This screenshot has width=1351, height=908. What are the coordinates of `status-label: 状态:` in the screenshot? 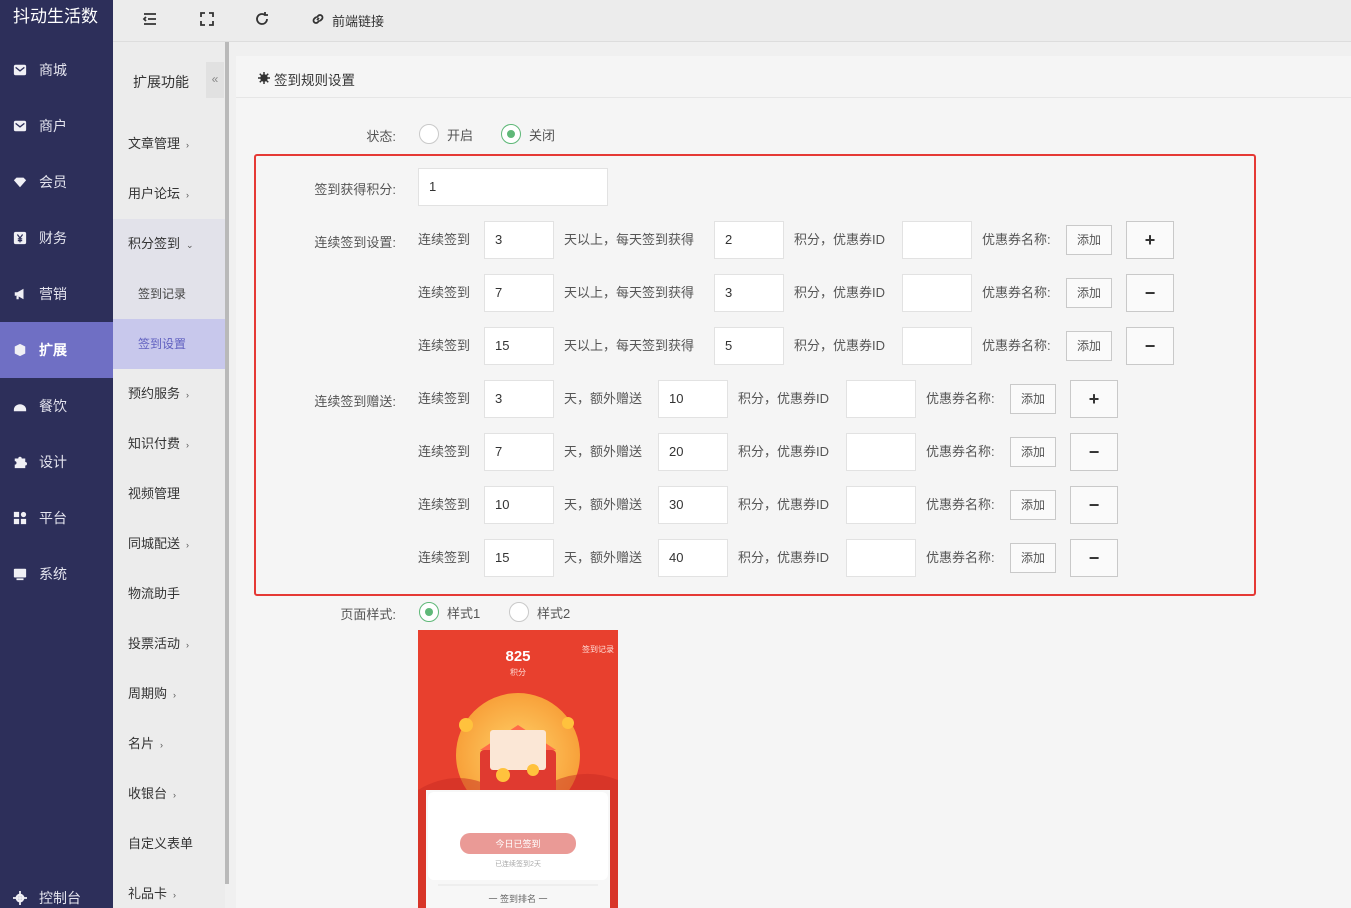 It's located at (381, 136).